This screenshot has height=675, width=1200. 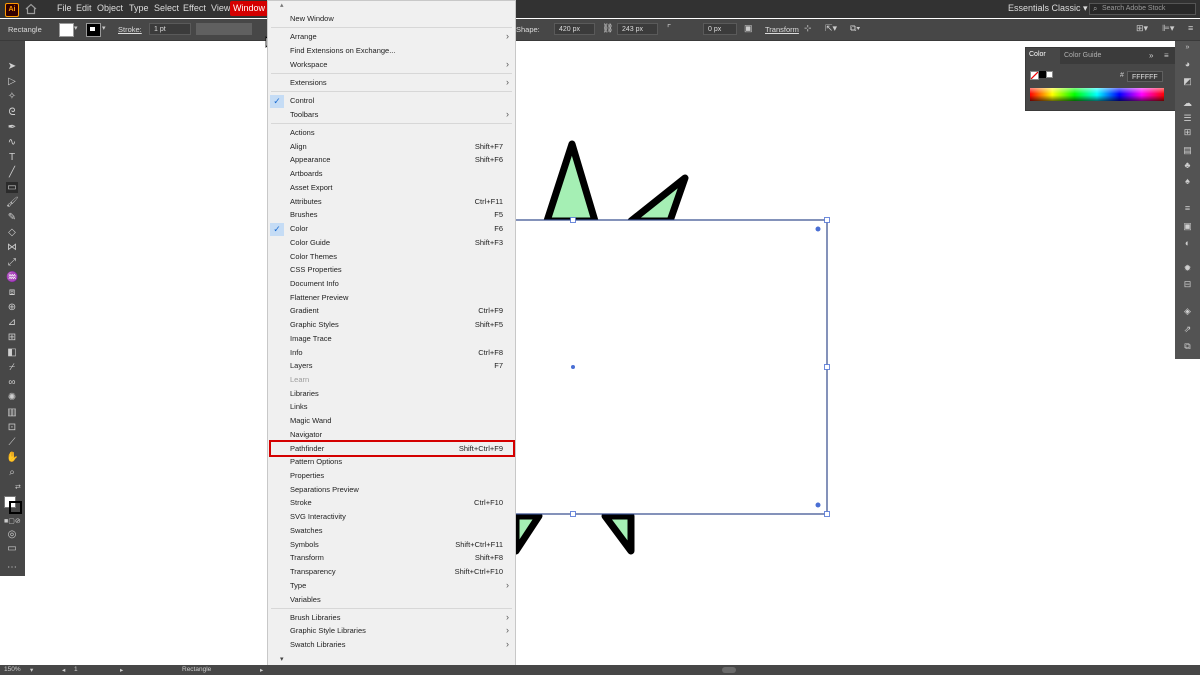 I want to click on symbol-sprayer-tool-icon: ✺, so click(x=12, y=397).